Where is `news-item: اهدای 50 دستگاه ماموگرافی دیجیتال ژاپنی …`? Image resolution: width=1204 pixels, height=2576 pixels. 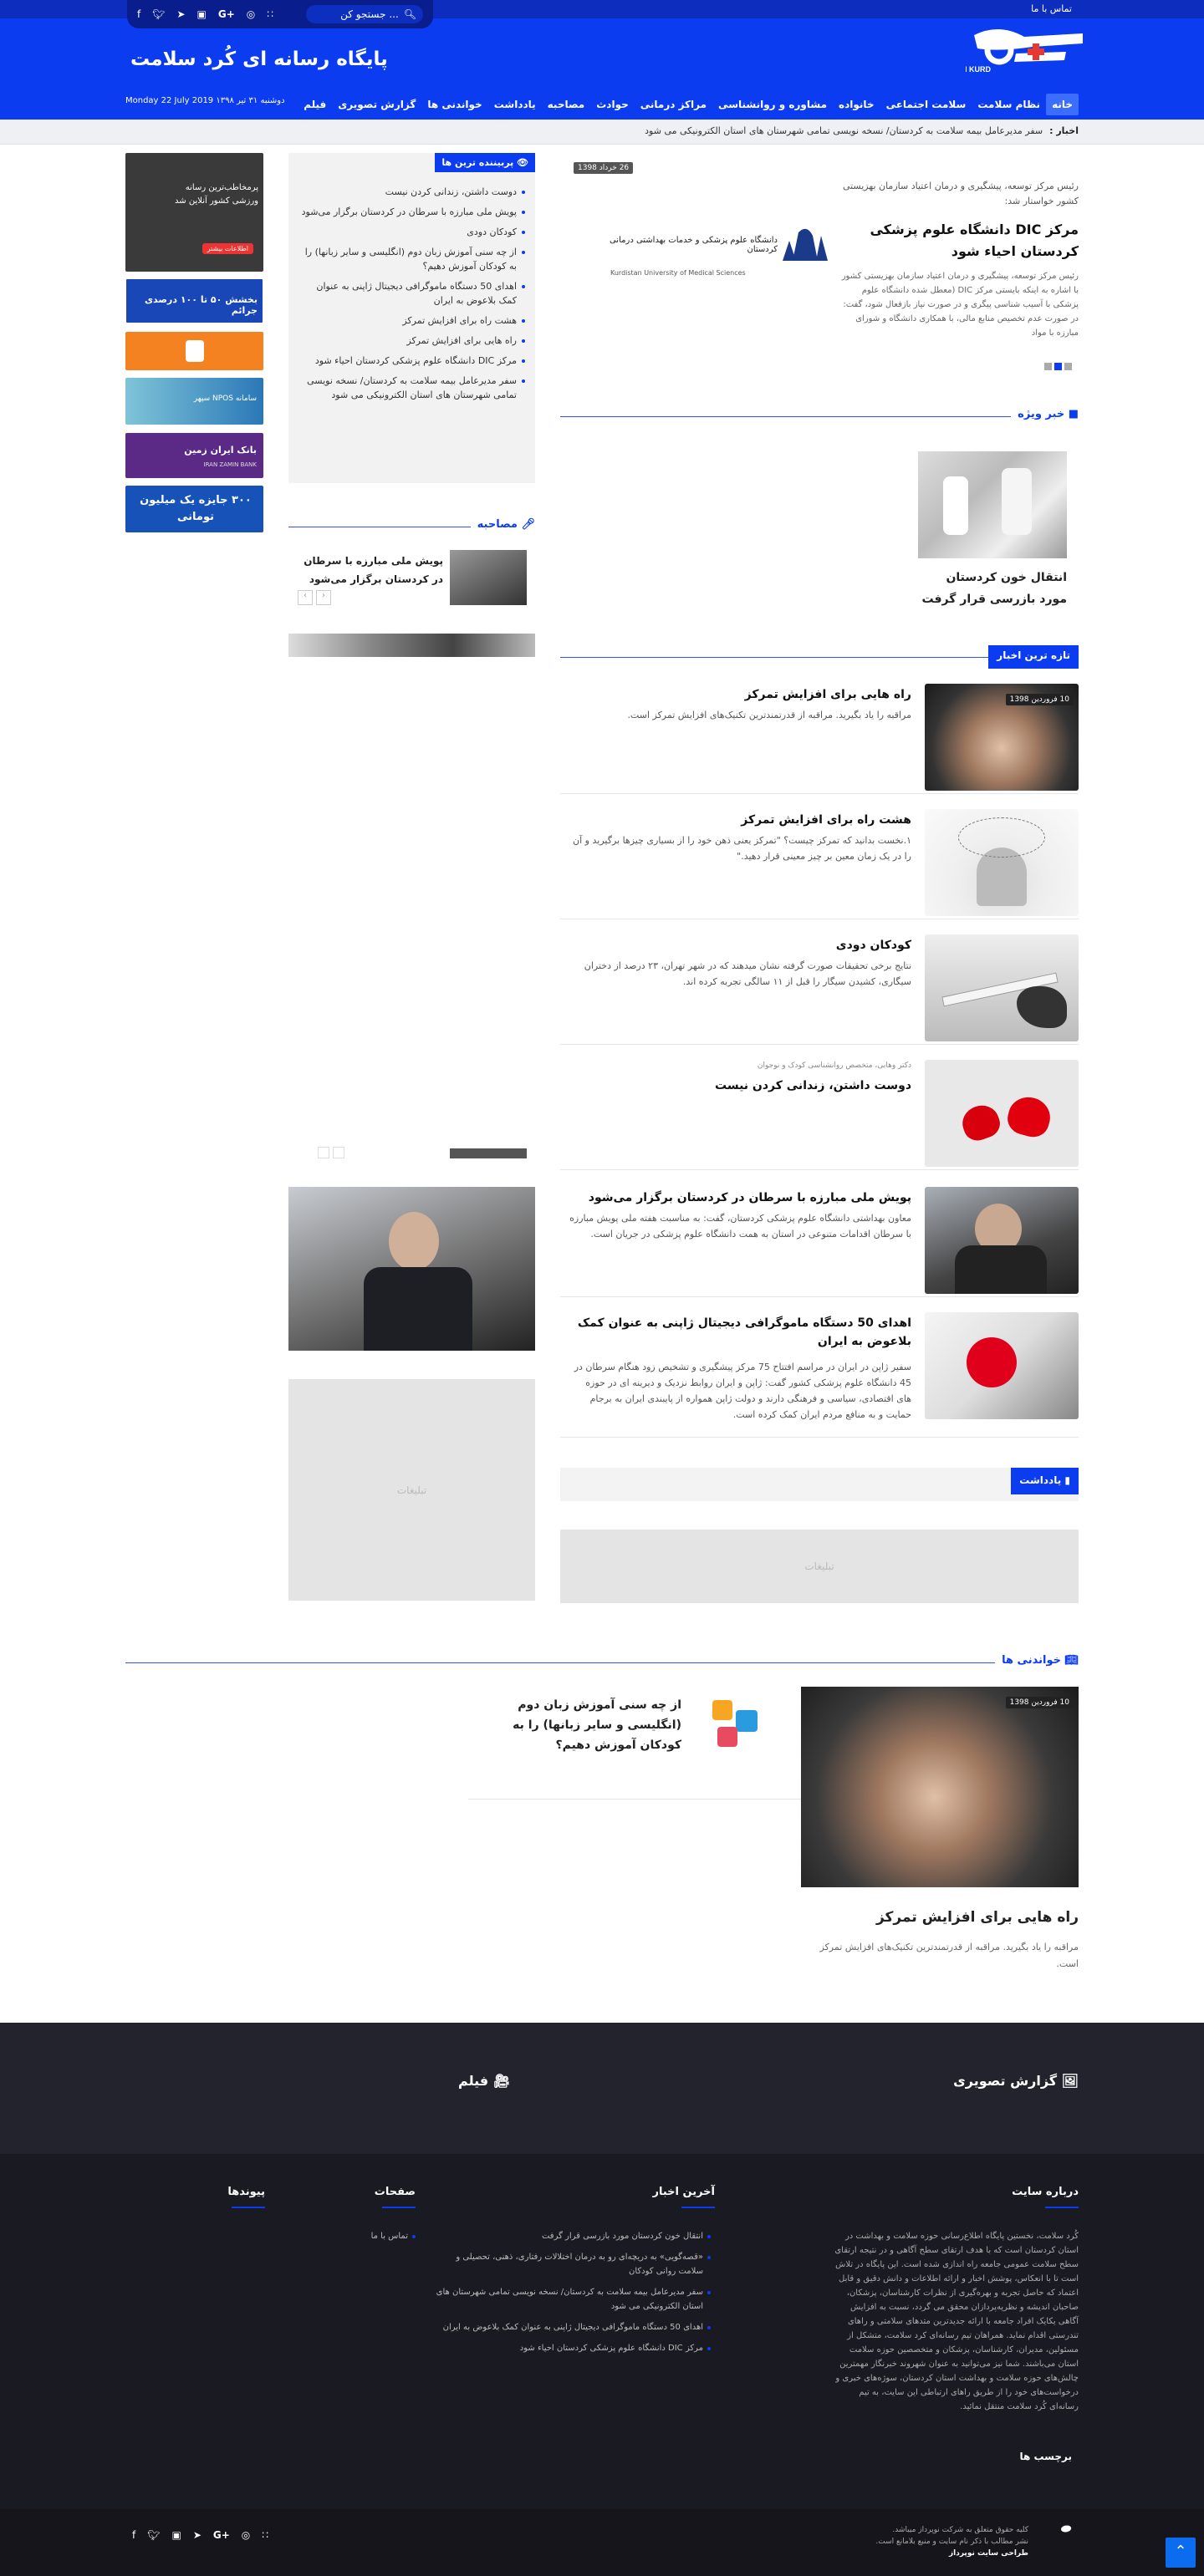 news-item: اهدای 50 دستگاه ماموگرافی دیجیتال ژاپنی … is located at coordinates (820, 1375).